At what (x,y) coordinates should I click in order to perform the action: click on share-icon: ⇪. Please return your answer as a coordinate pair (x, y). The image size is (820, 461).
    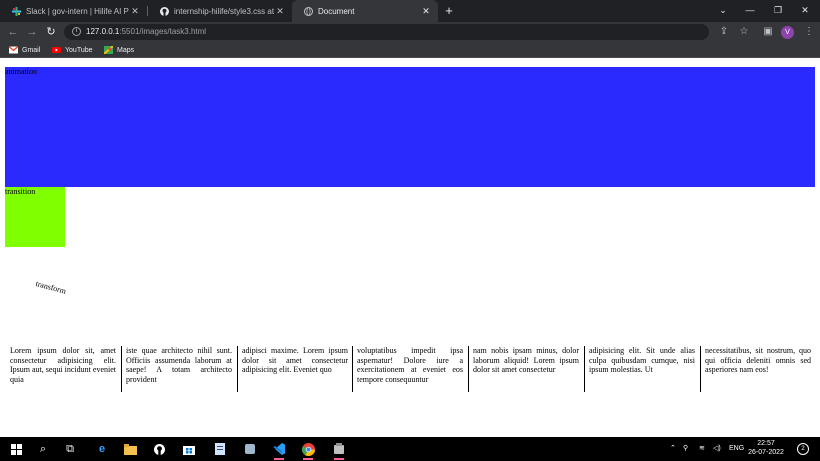
    Looking at the image, I should click on (724, 32).